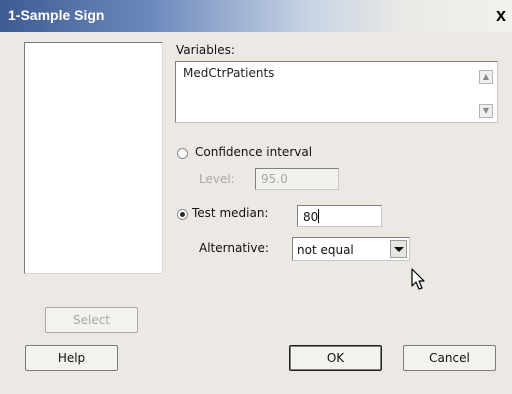  Describe the element at coordinates (486, 77) in the screenshot. I see `scroll-up-icon: ▲` at that location.